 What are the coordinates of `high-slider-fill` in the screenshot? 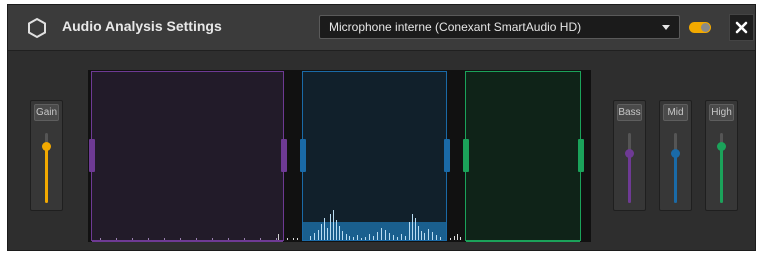 It's located at (721, 174).